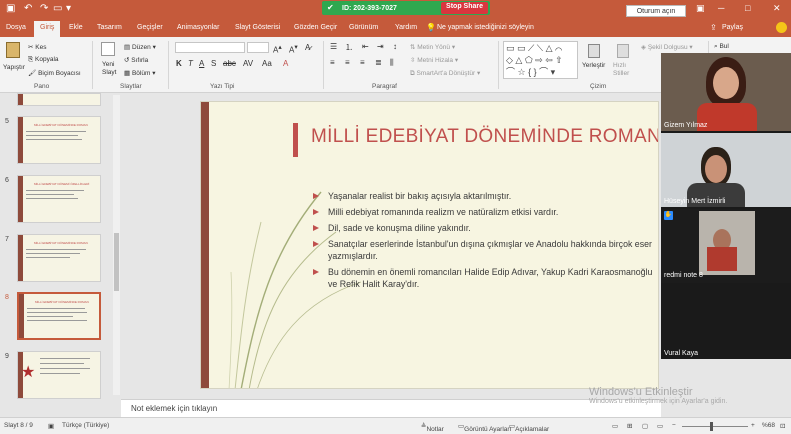 This screenshot has width=791, height=434. I want to click on clear-format-icon: A̷, so click(307, 47).